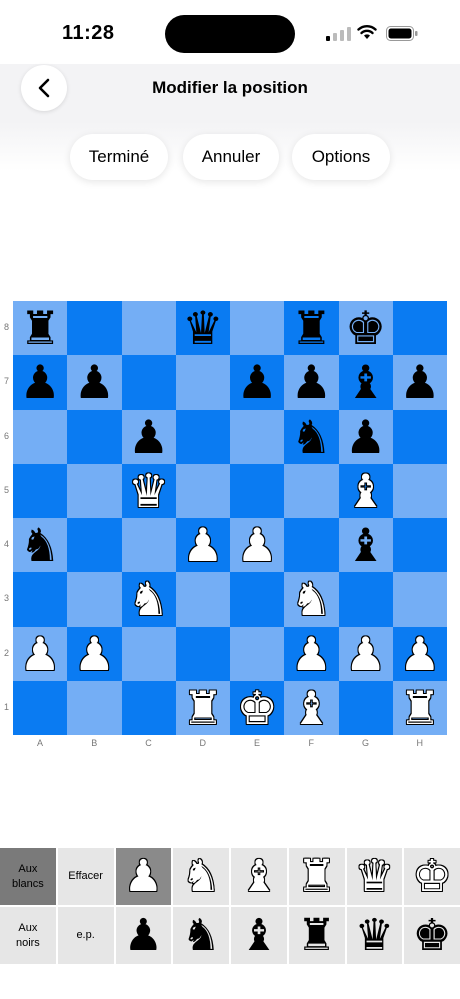 Image resolution: width=460 pixels, height=999 pixels. Describe the element at coordinates (259, 876) in the screenshot. I see `palette-white-bishop-button: ♝` at that location.